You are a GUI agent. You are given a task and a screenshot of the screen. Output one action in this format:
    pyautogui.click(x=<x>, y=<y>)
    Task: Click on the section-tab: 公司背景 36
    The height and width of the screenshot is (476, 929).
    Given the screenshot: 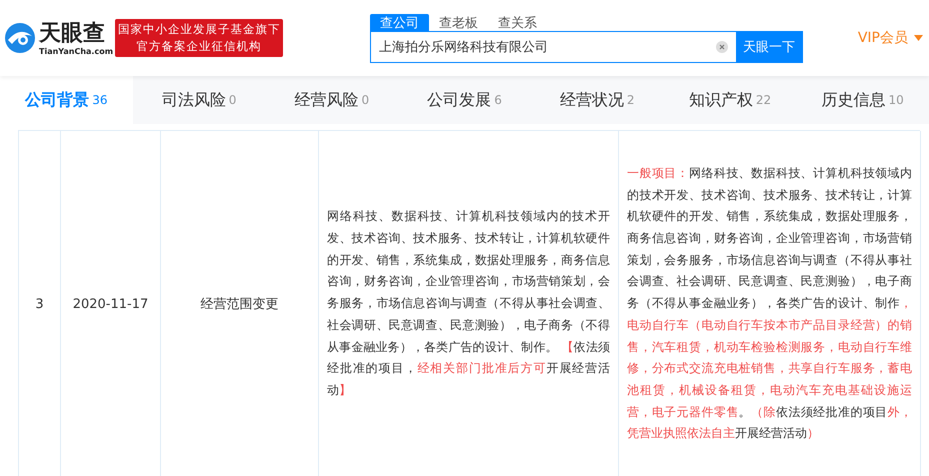 What is the action you would take?
    pyautogui.click(x=66, y=100)
    